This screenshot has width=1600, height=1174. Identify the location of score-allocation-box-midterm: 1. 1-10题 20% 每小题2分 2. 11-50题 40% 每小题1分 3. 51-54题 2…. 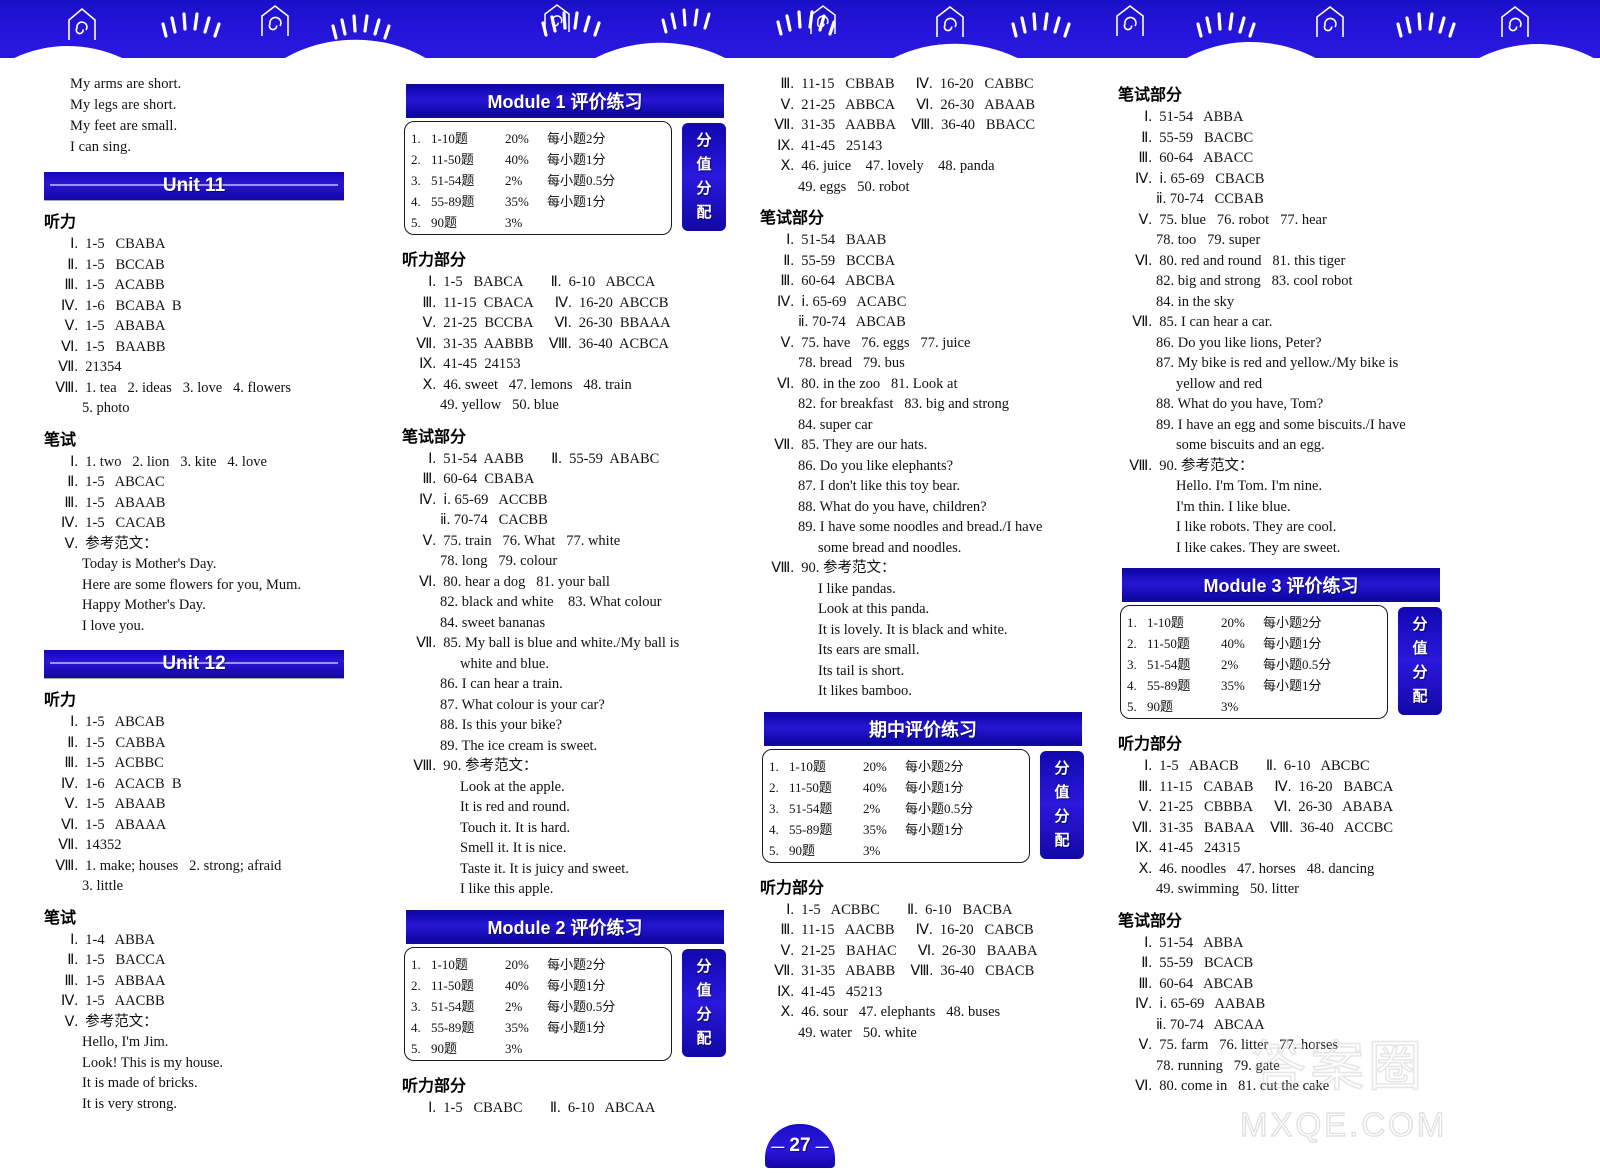
(923, 807).